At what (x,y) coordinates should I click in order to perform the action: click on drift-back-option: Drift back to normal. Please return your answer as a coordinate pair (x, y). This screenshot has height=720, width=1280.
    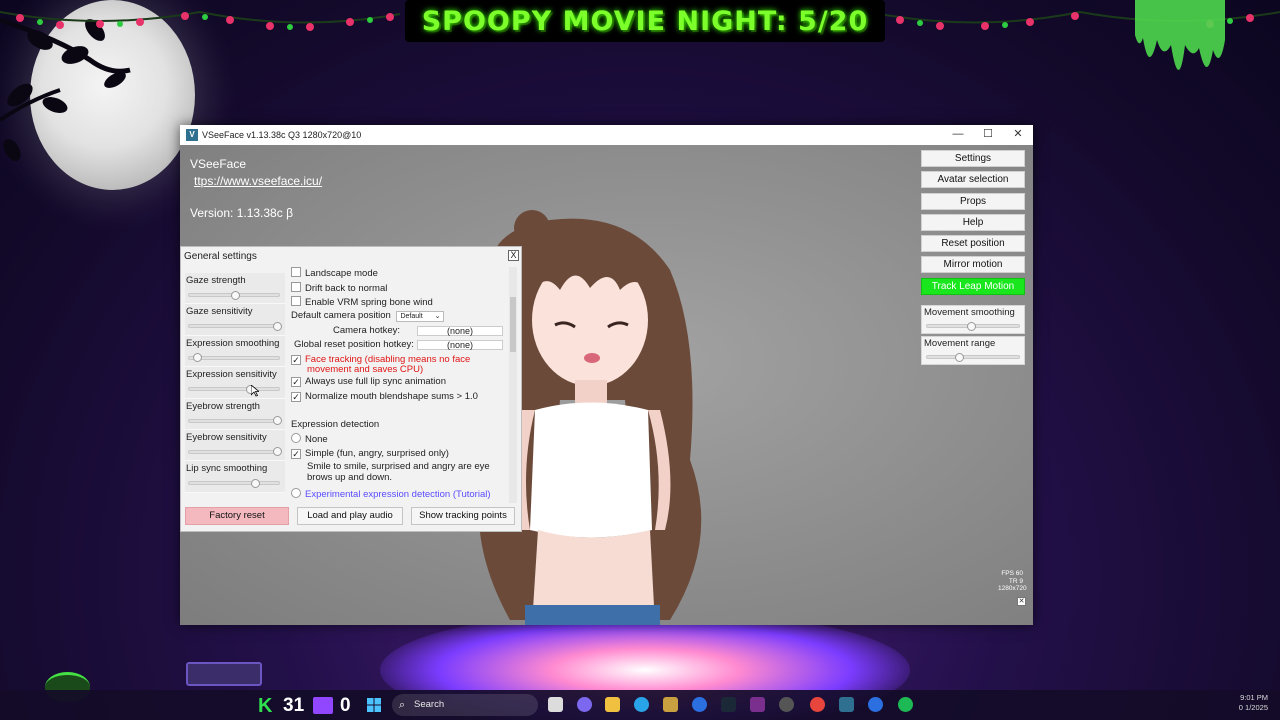
    Looking at the image, I should click on (339, 288).